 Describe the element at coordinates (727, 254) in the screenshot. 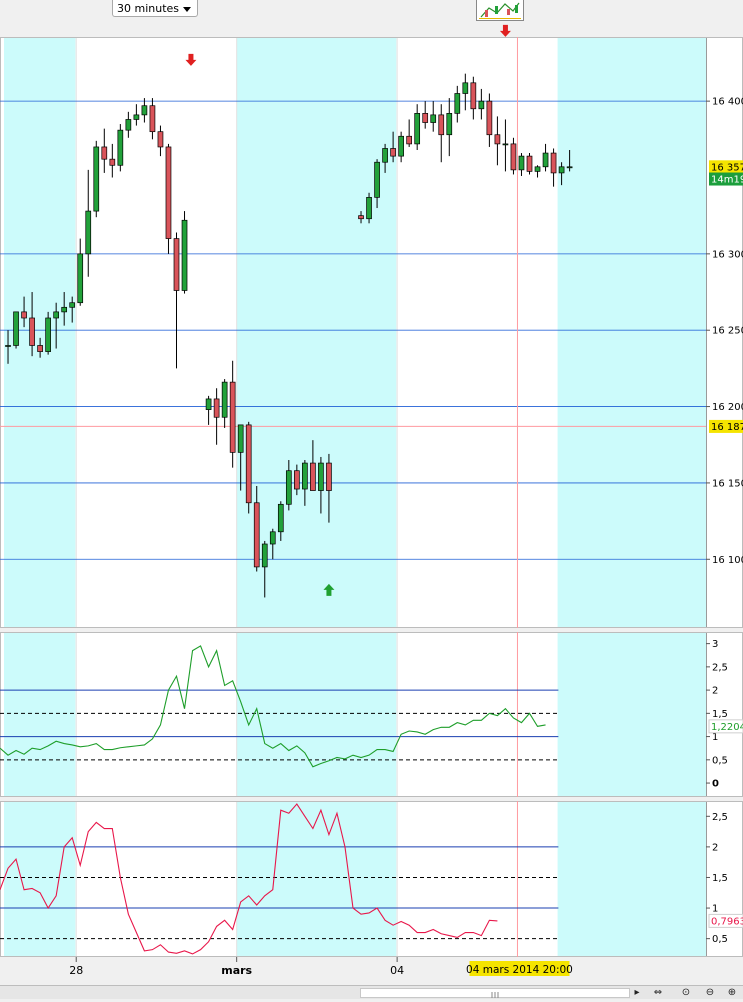

I see `y-tick-label: 16 300` at that location.